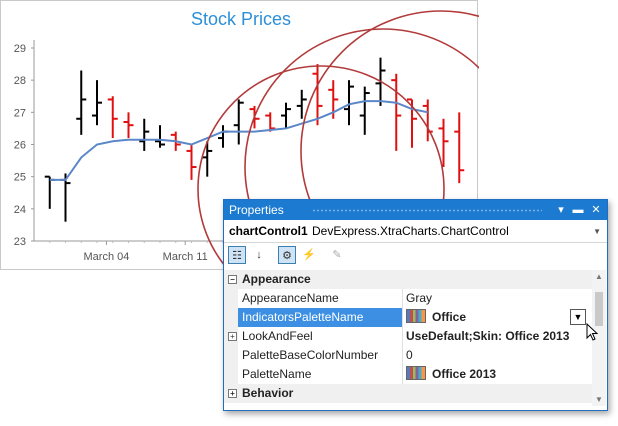 The width and height of the screenshot is (618, 426). What do you see at coordinates (596, 210) in the screenshot?
I see `close-icon: ✕` at bounding box center [596, 210].